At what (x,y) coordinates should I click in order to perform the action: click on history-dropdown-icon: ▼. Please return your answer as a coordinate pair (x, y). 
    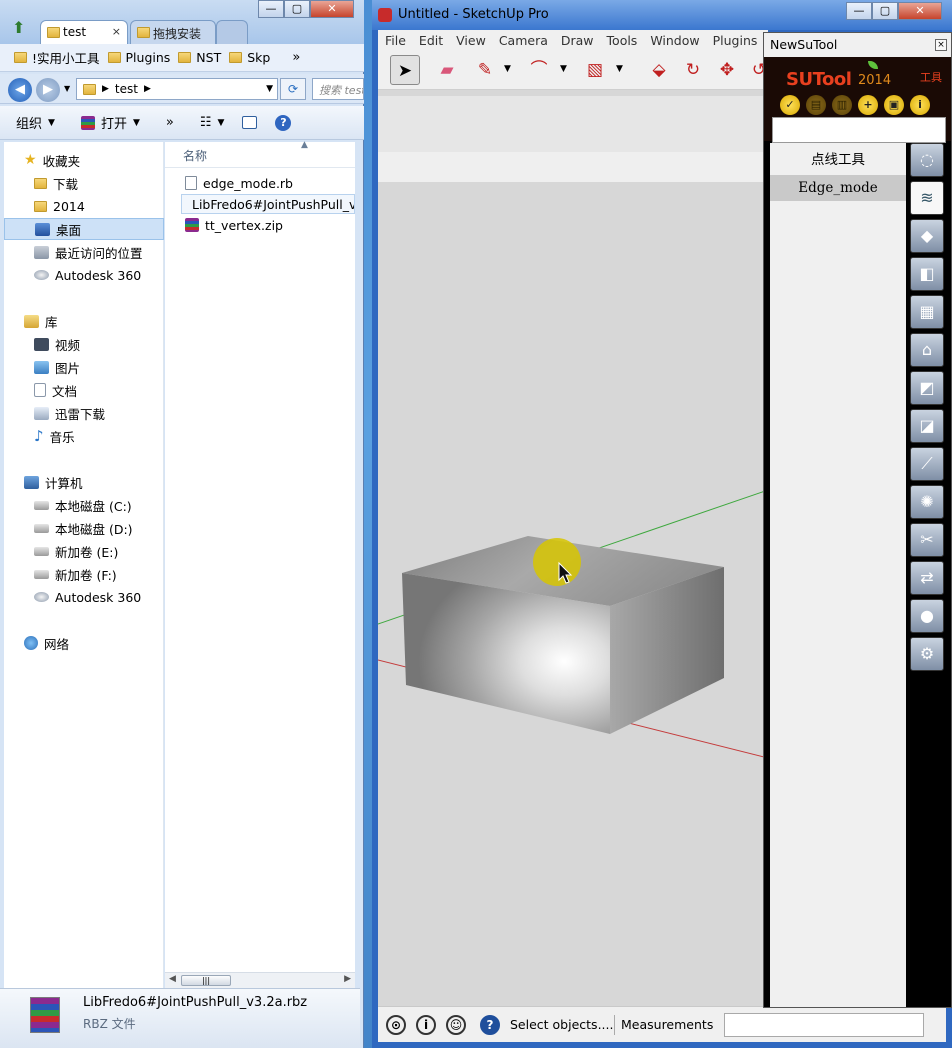
    Looking at the image, I should click on (67, 88).